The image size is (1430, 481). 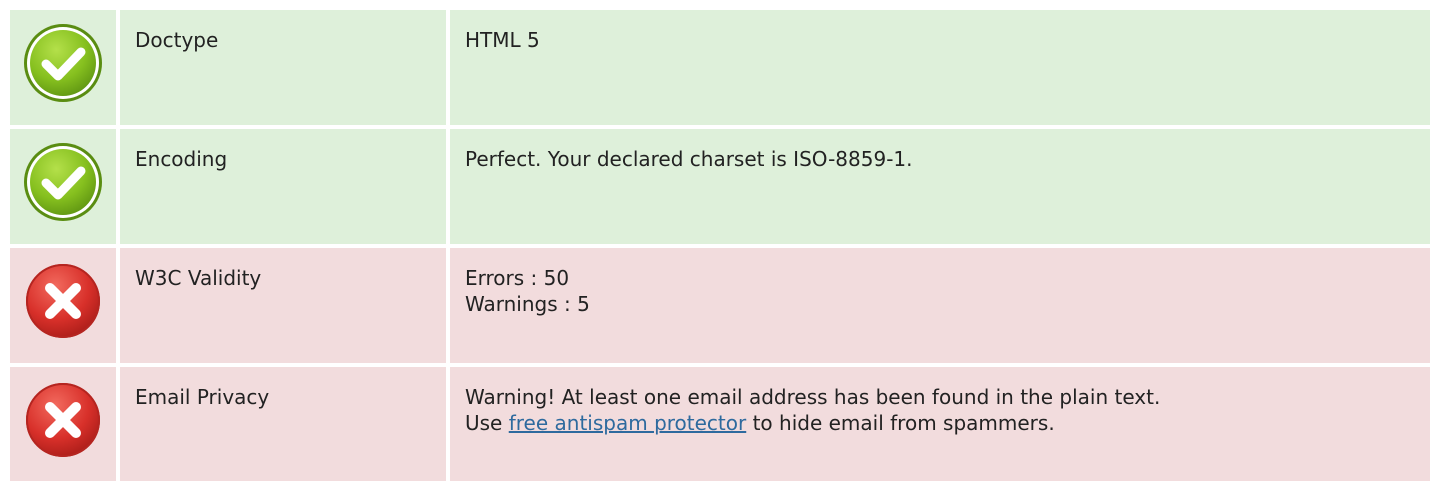 What do you see at coordinates (628, 423) in the screenshot?
I see `antispam-protector-link: free antispam protector` at bounding box center [628, 423].